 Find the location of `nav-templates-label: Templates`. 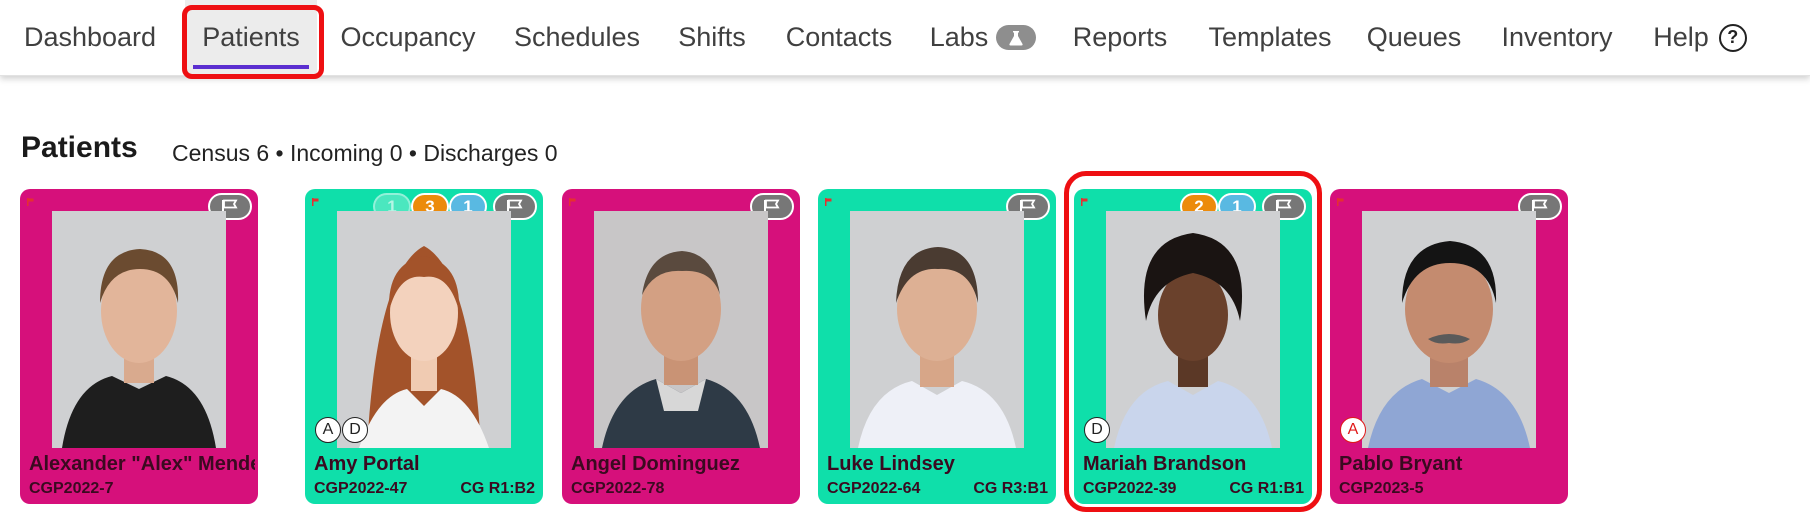

nav-templates-label: Templates is located at coordinates (1270, 37).